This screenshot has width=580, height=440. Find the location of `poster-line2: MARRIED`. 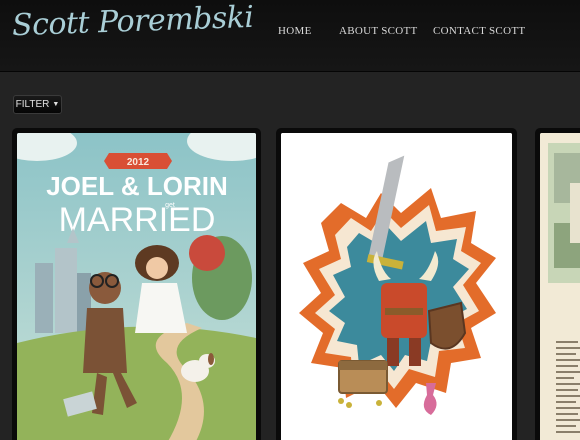

poster-line2: MARRIED is located at coordinates (137, 220).